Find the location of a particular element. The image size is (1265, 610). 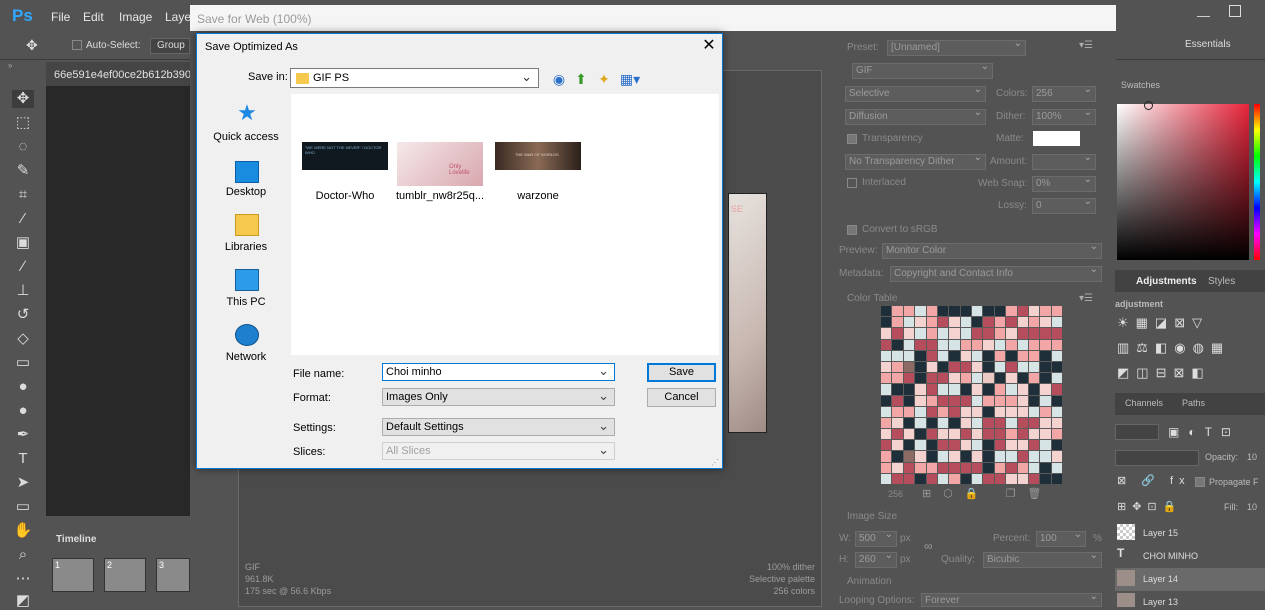

file-name-input: Choi minho is located at coordinates (498, 372).